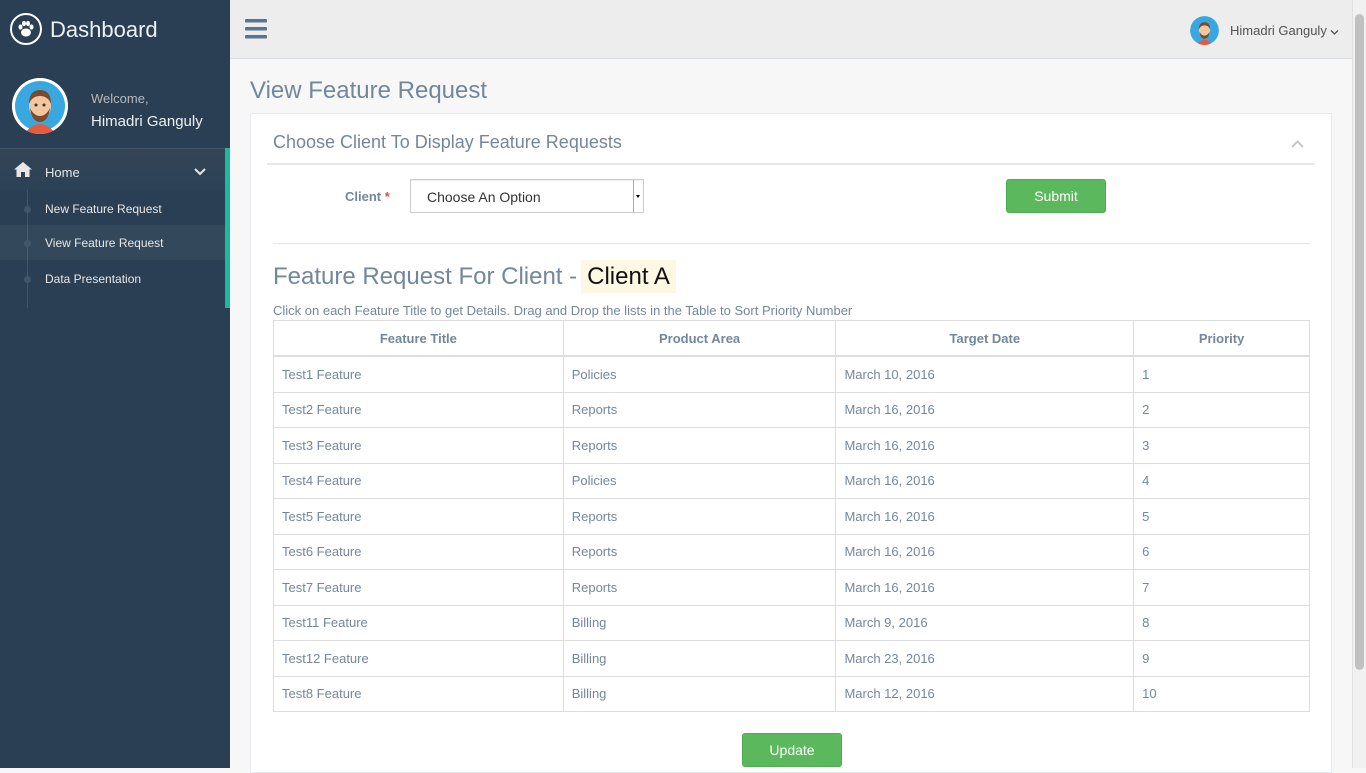  I want to click on feature-title-cell: Test4 Feature, so click(418, 480).